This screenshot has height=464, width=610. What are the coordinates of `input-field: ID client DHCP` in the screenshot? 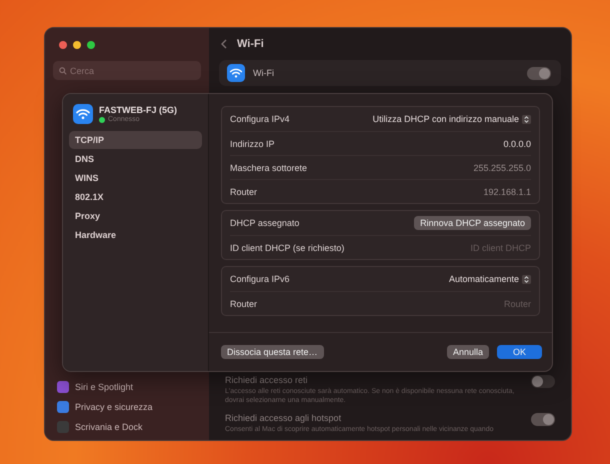 It's located at (476, 247).